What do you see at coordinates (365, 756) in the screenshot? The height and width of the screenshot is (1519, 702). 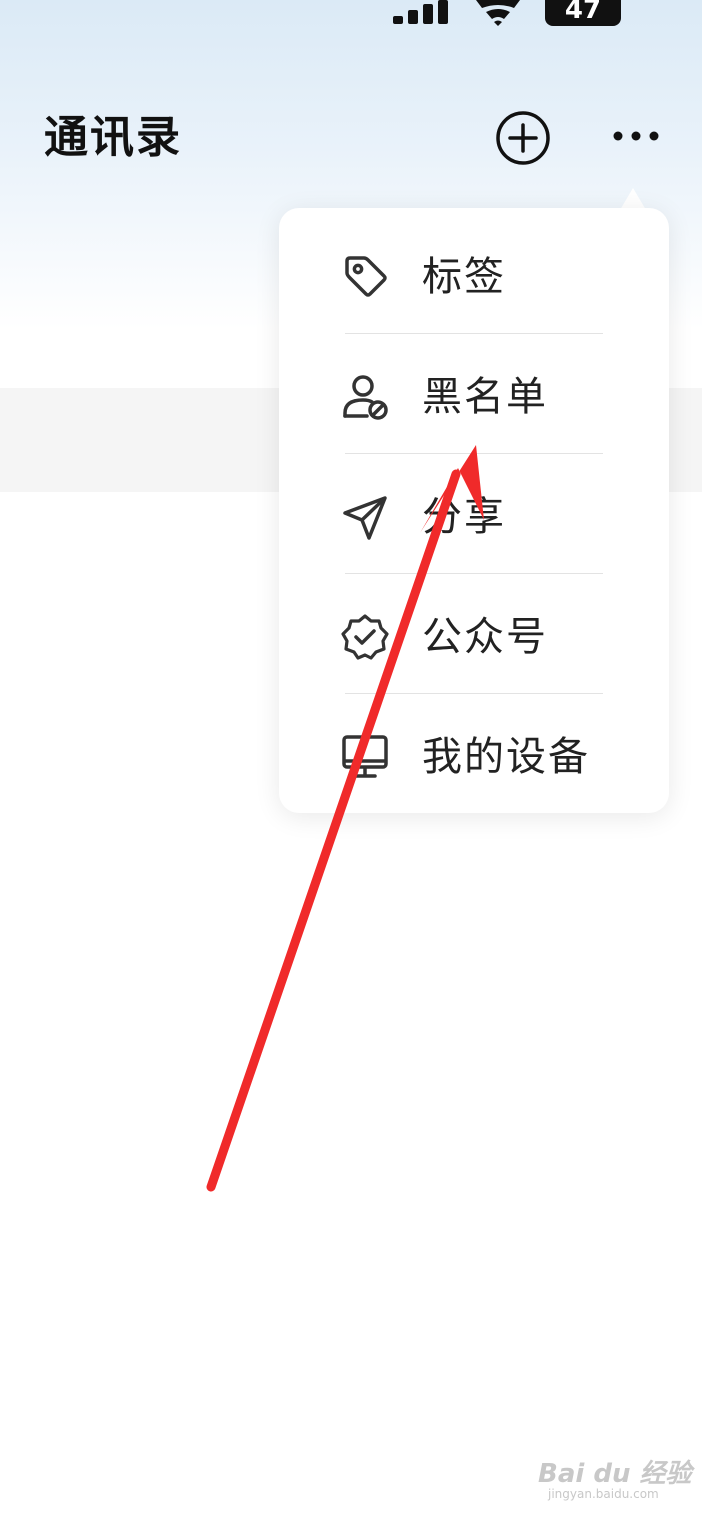 I see `monitor-icon` at bounding box center [365, 756].